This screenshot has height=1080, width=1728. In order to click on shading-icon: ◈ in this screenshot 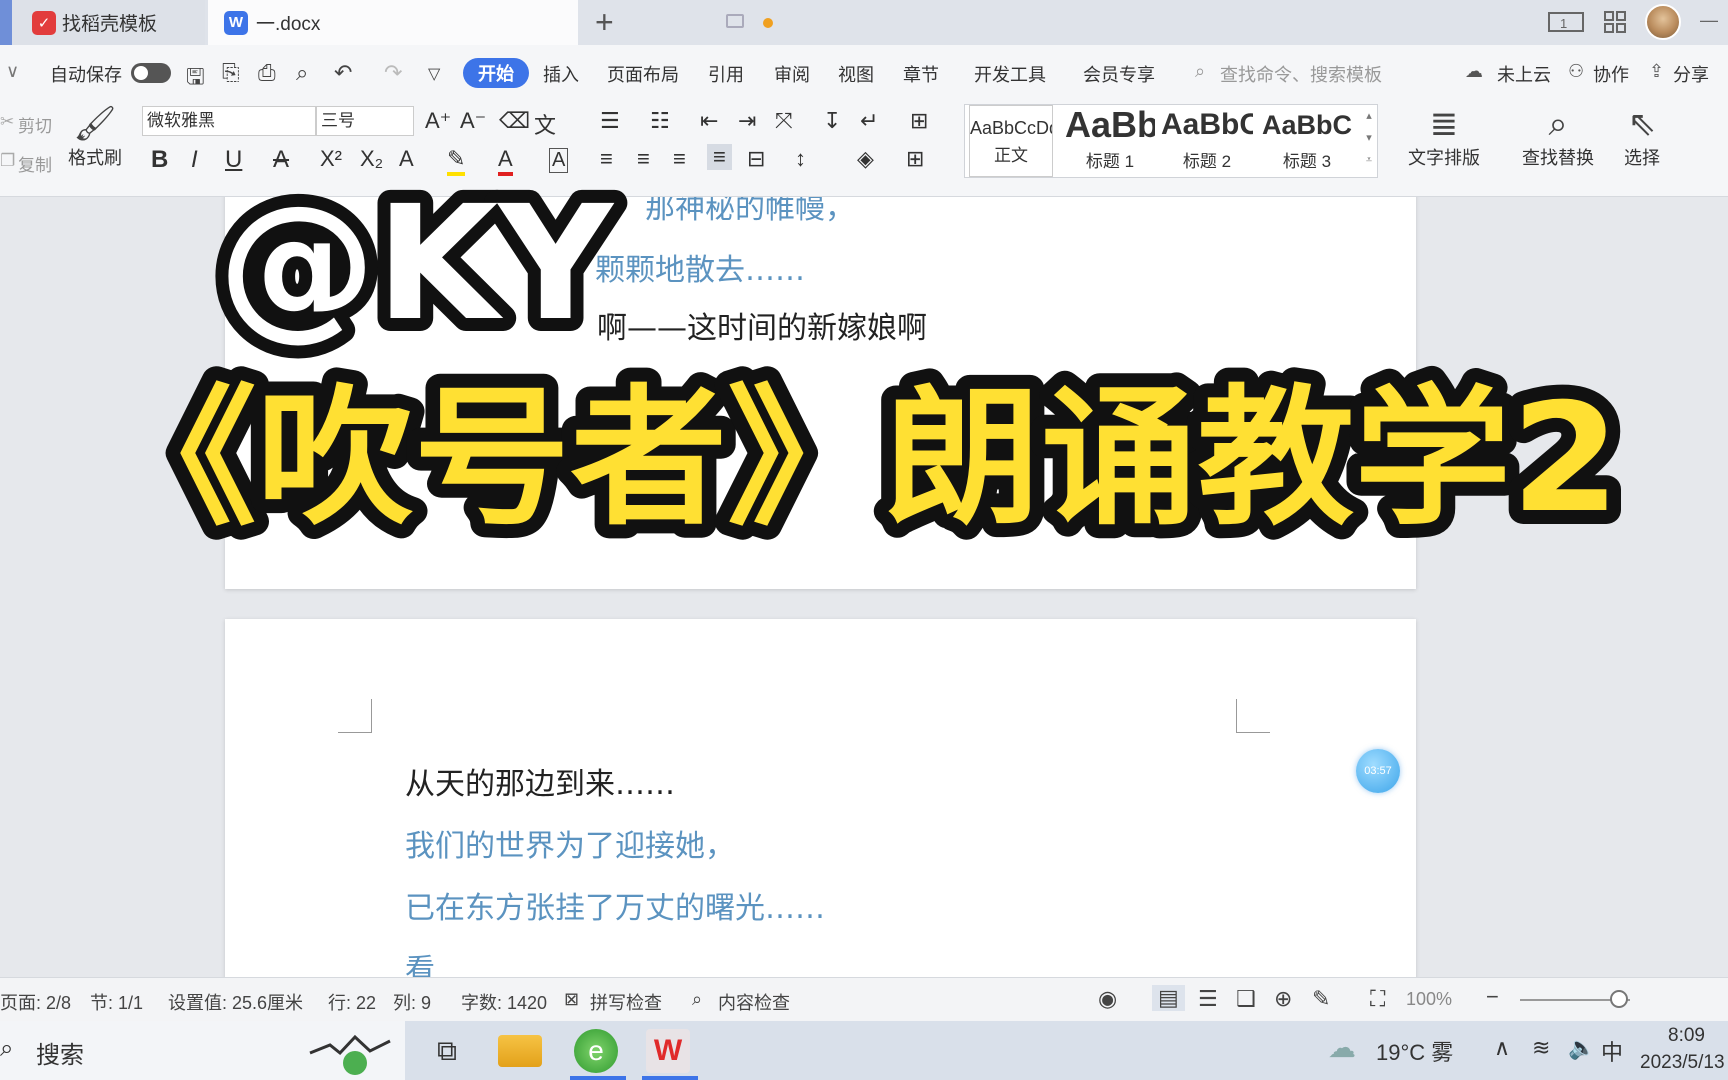, I will do `click(865, 159)`.